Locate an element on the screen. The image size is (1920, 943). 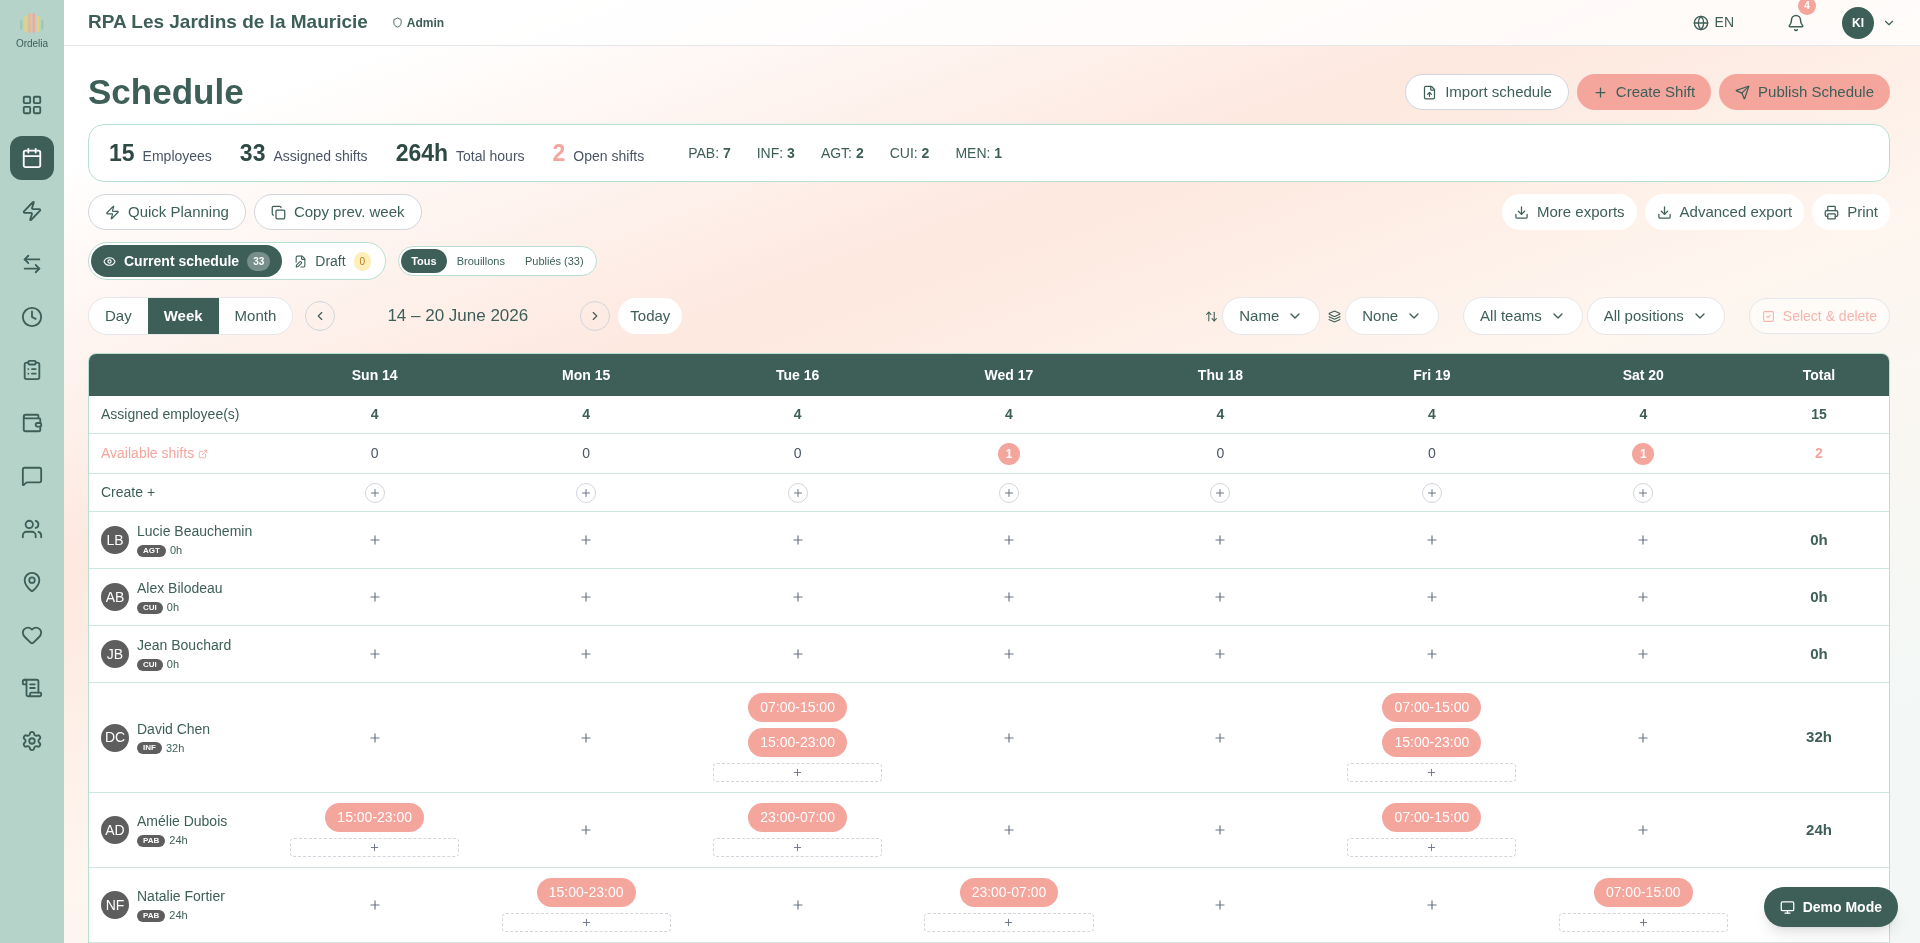
role-count: INF: 3 is located at coordinates (775, 153).